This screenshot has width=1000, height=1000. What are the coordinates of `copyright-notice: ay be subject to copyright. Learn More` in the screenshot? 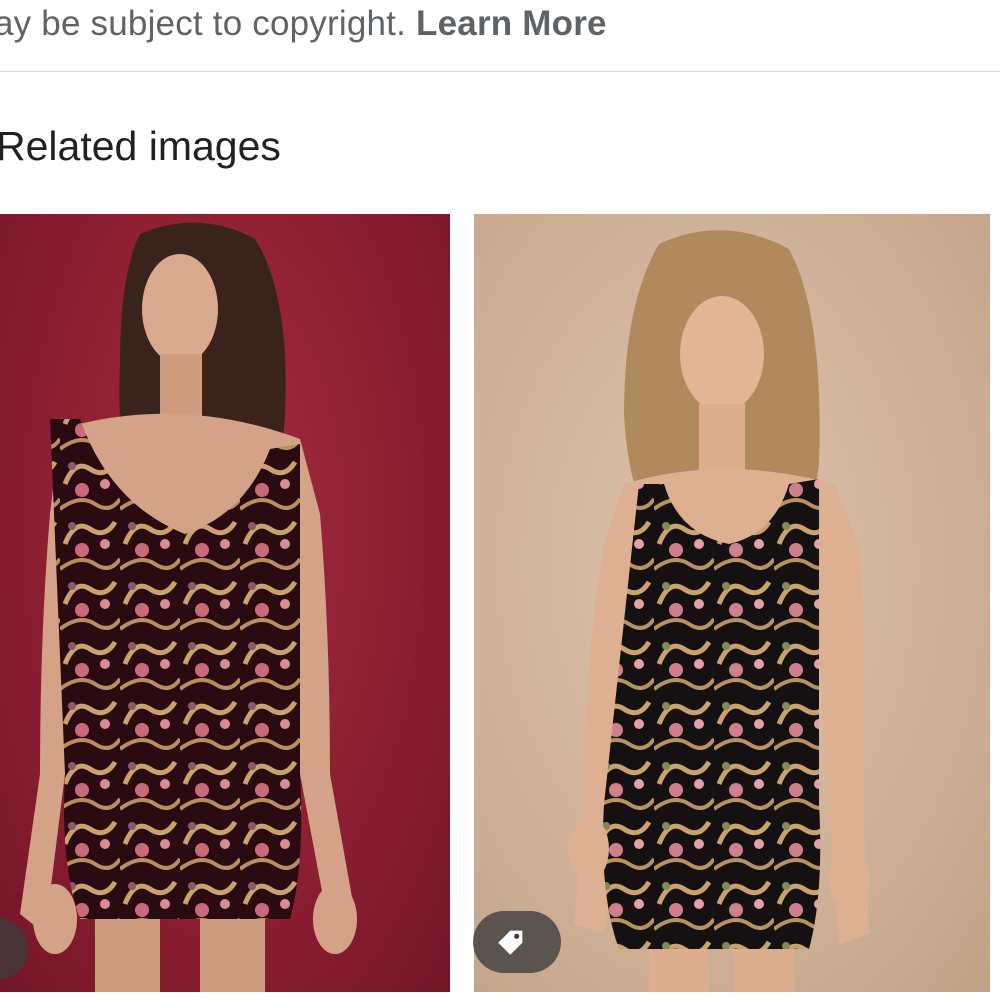 It's located at (303, 24).